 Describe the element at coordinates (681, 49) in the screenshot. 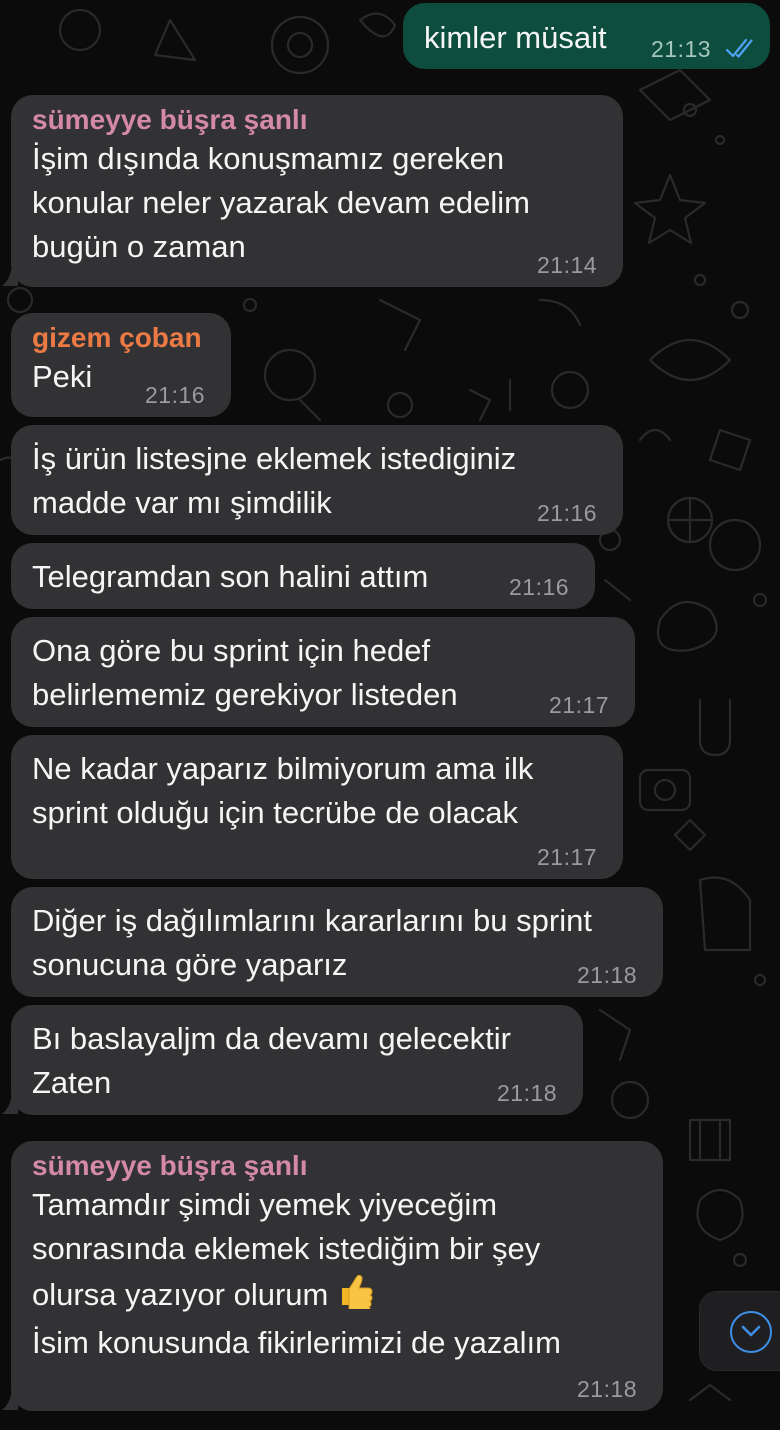

I see `message-time: 21:13` at that location.